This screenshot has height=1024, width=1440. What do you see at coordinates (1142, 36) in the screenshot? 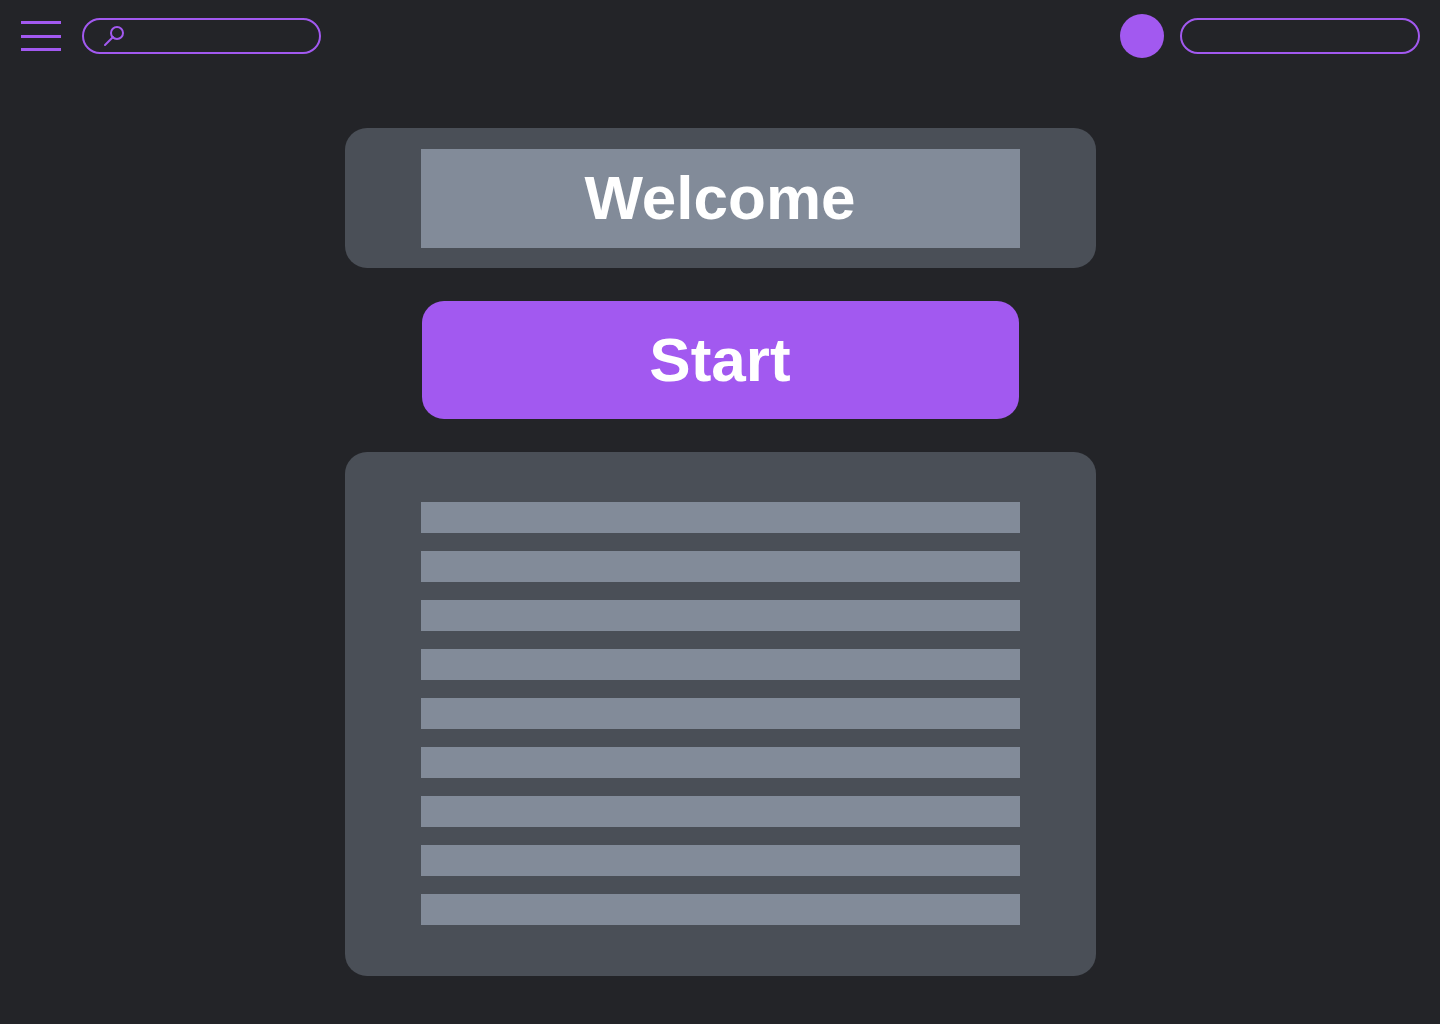
I see `avatar` at bounding box center [1142, 36].